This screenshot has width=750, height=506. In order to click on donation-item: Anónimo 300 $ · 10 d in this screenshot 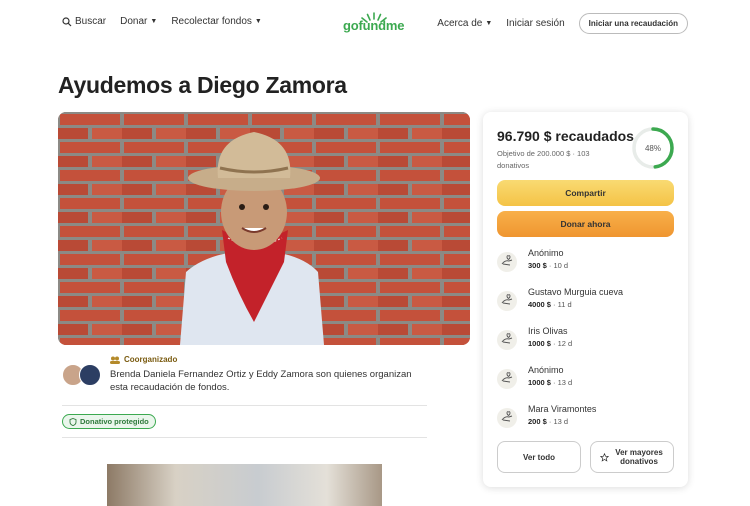, I will do `click(585, 263)`.